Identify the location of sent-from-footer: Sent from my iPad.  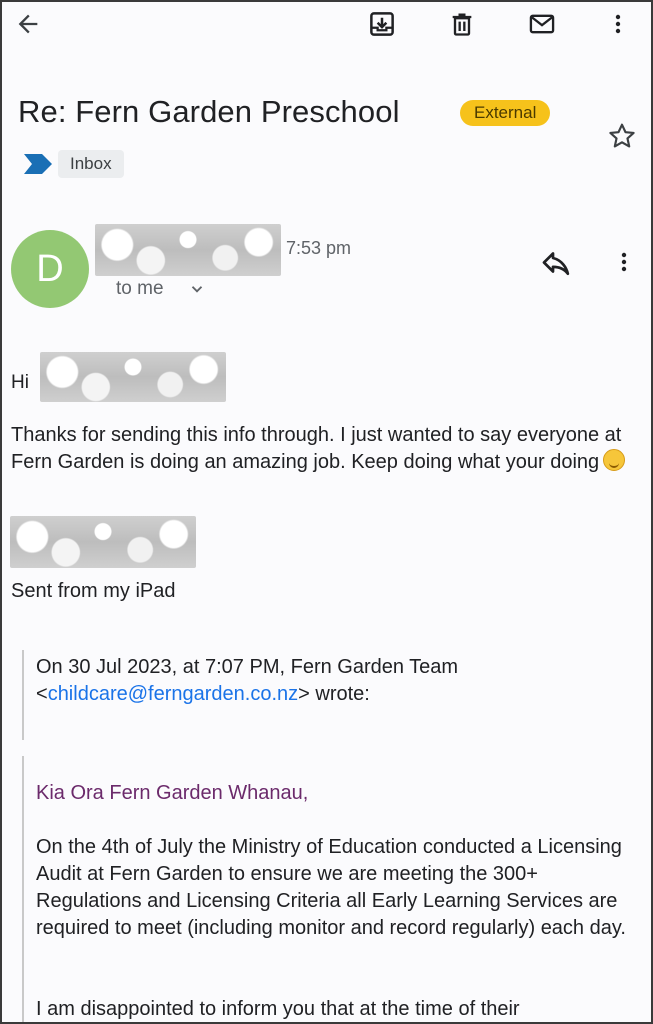
(93, 591).